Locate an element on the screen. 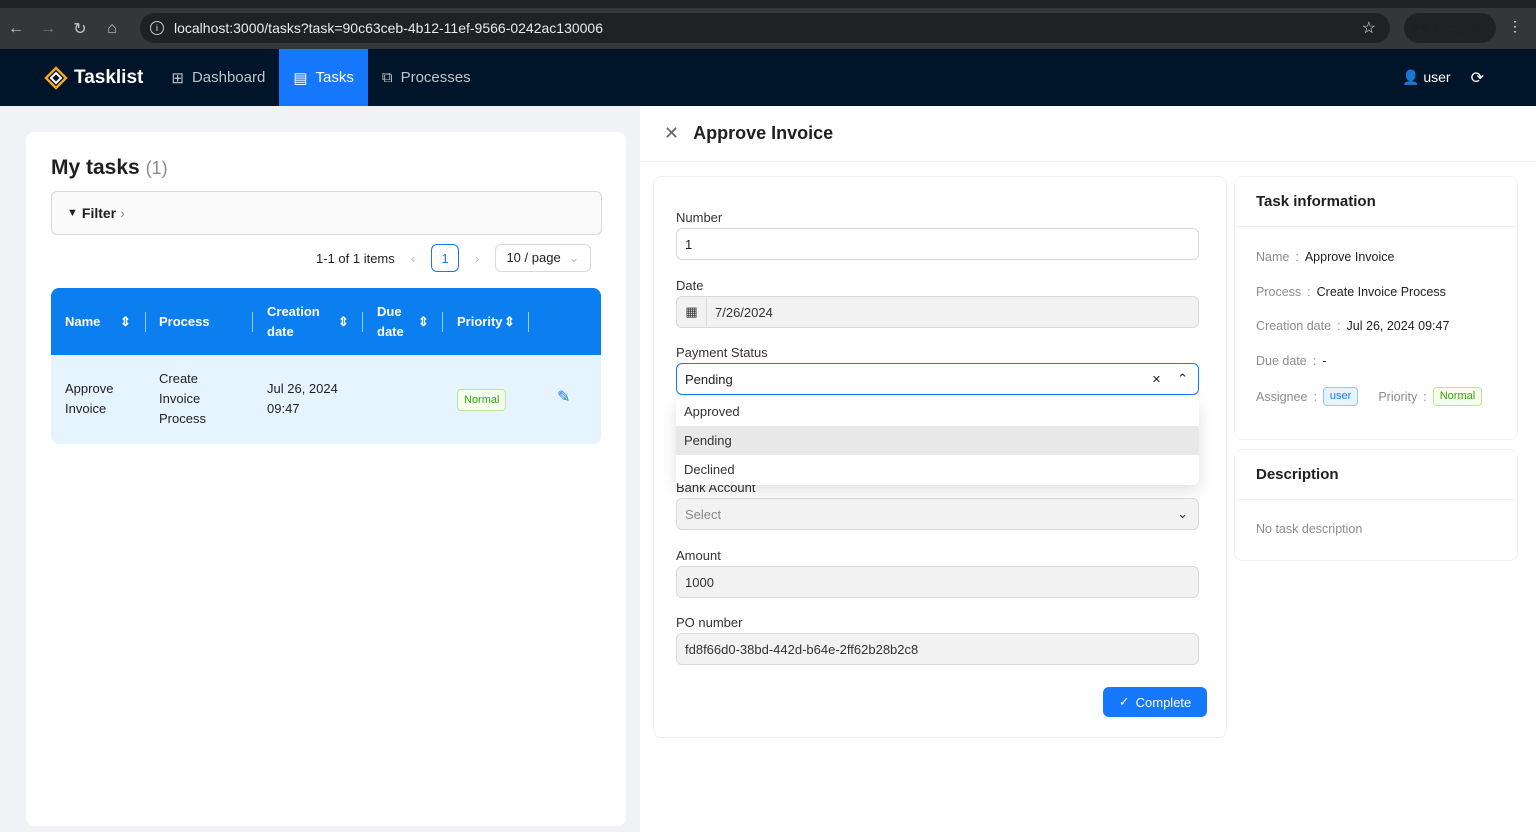 This screenshot has width=1536, height=832. page-title: My tasks (1) is located at coordinates (109, 168).